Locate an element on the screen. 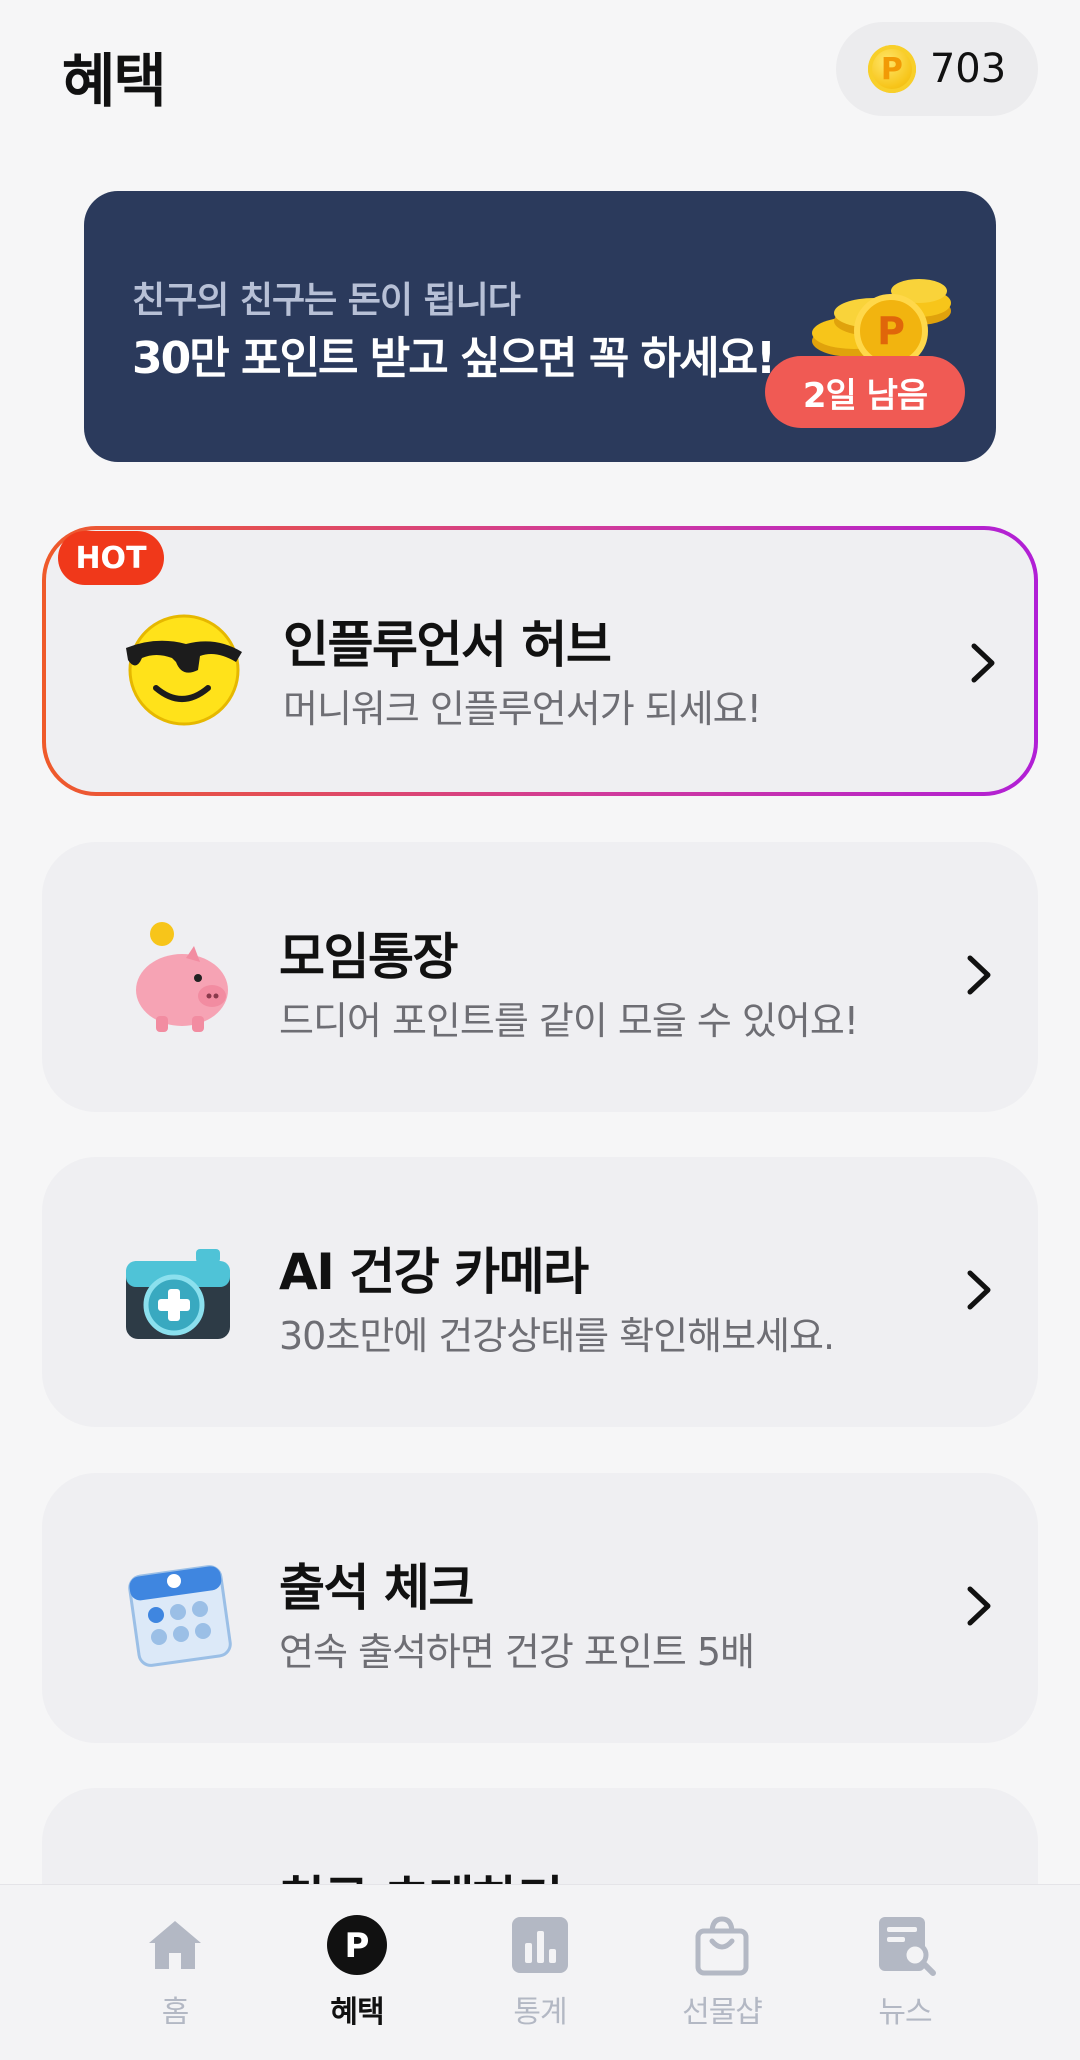 The height and width of the screenshot is (2060, 1080). points-icon: P is located at coordinates (357, 1945).